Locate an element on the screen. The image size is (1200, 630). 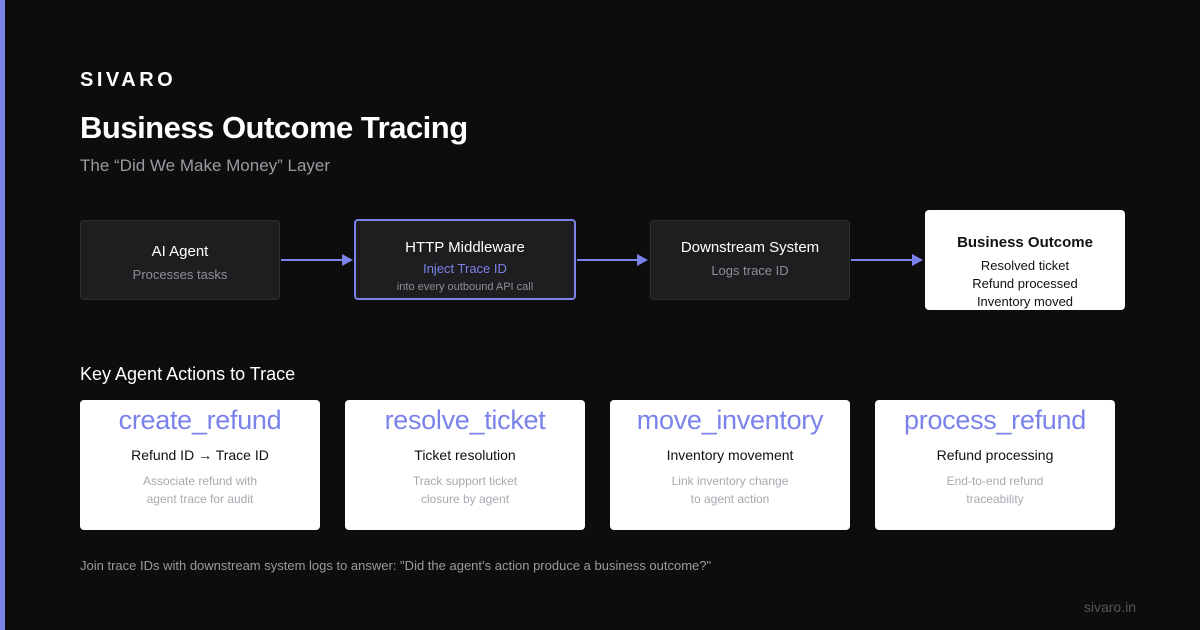
arrow-middleware-to-downstream is located at coordinates (612, 260).